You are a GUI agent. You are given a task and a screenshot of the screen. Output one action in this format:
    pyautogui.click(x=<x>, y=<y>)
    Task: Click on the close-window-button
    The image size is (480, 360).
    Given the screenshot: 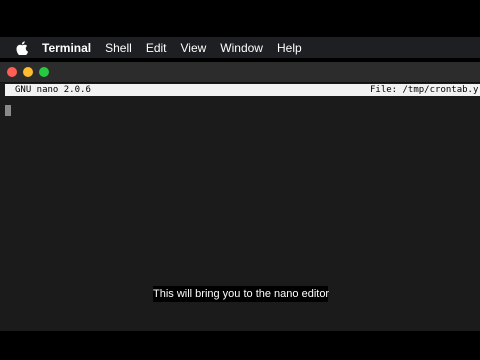 What is the action you would take?
    pyautogui.click(x=12, y=72)
    